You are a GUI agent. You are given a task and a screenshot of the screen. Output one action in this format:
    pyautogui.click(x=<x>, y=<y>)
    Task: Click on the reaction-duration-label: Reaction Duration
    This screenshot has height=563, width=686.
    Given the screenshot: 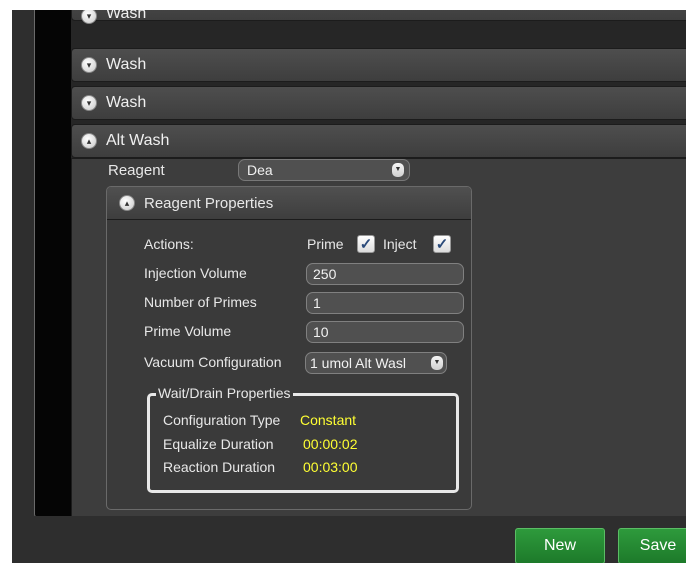 What is the action you would take?
    pyautogui.click(x=219, y=467)
    